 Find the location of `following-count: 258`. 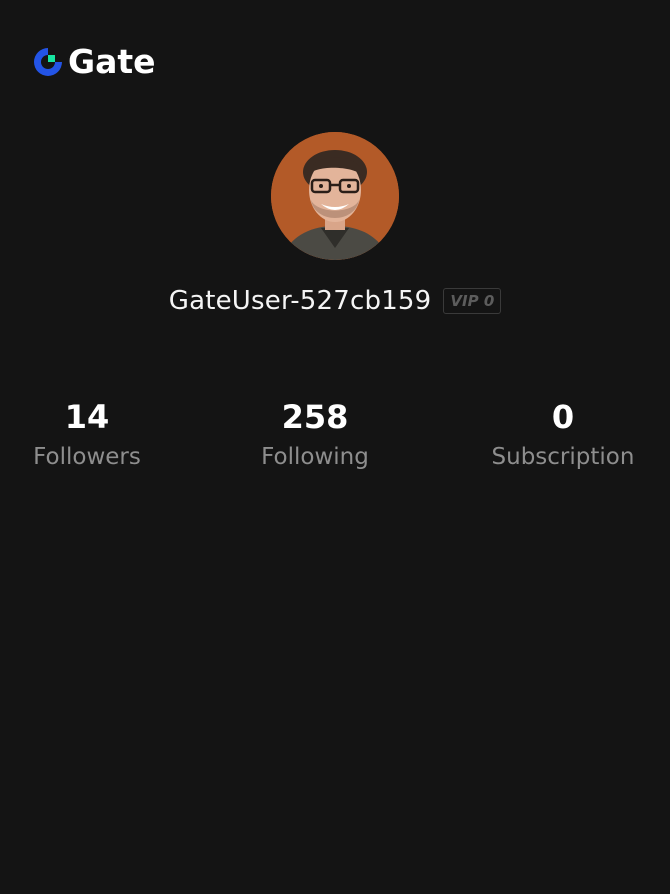

following-count: 258 is located at coordinates (315, 417).